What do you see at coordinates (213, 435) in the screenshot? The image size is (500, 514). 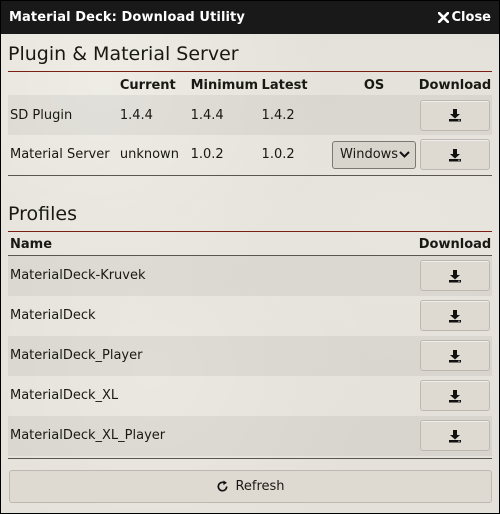 I see `profile-name: MaterialDeck_XL_Player` at bounding box center [213, 435].